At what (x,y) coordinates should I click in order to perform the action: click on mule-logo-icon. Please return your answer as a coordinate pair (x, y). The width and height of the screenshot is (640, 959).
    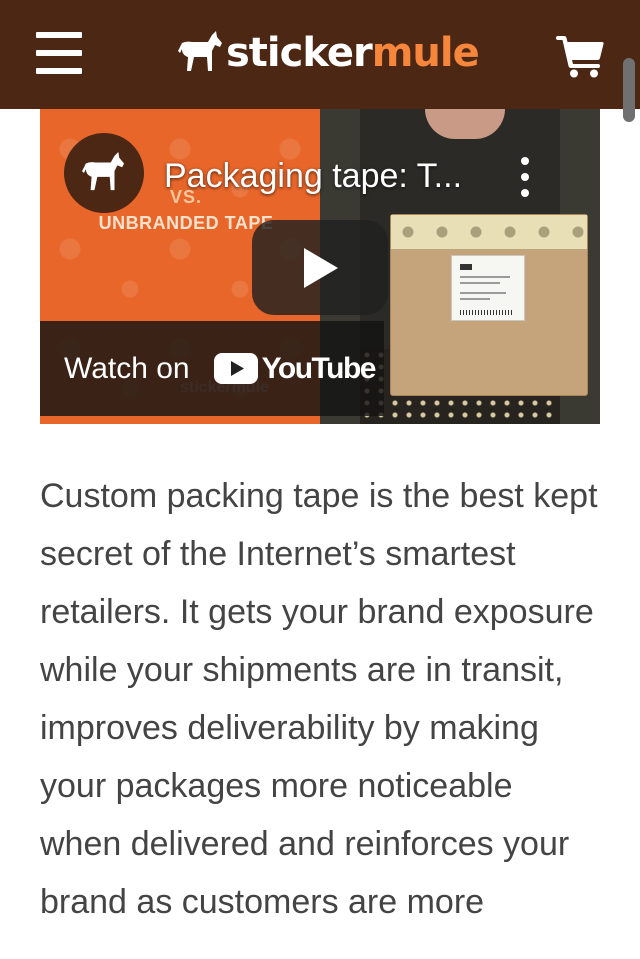
    Looking at the image, I should click on (200, 51).